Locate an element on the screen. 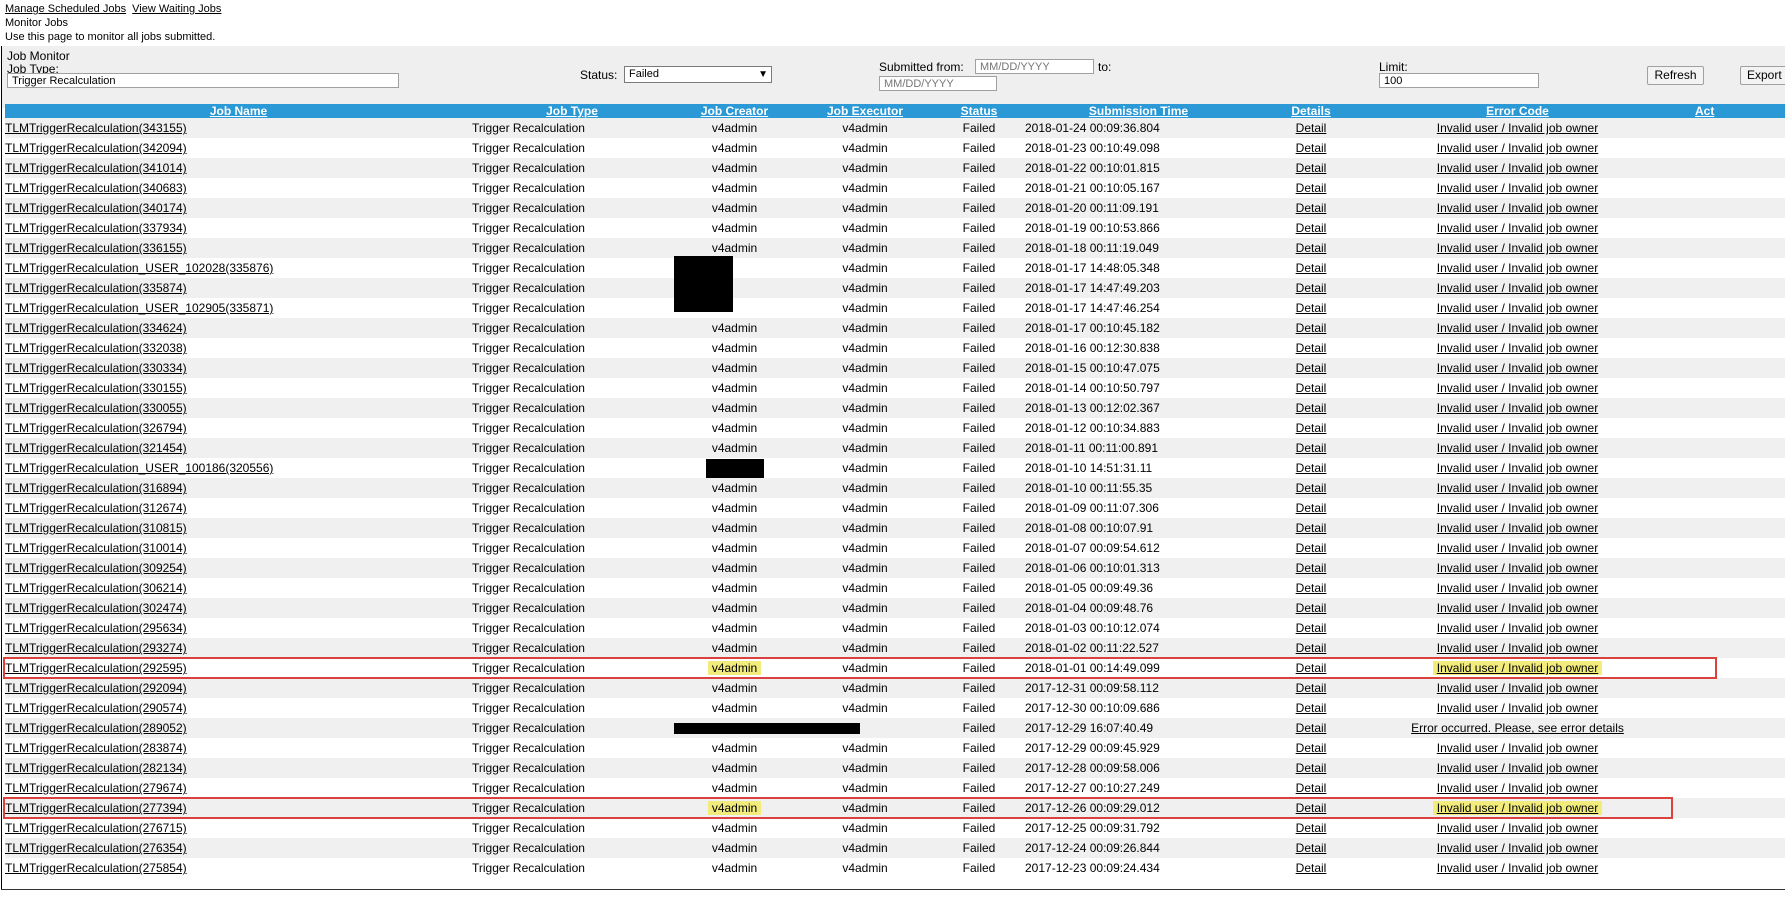 Image resolution: width=1785 pixels, height=906 pixels. job-name-link: TLMTriggerRecalculation(310014) is located at coordinates (96, 548).